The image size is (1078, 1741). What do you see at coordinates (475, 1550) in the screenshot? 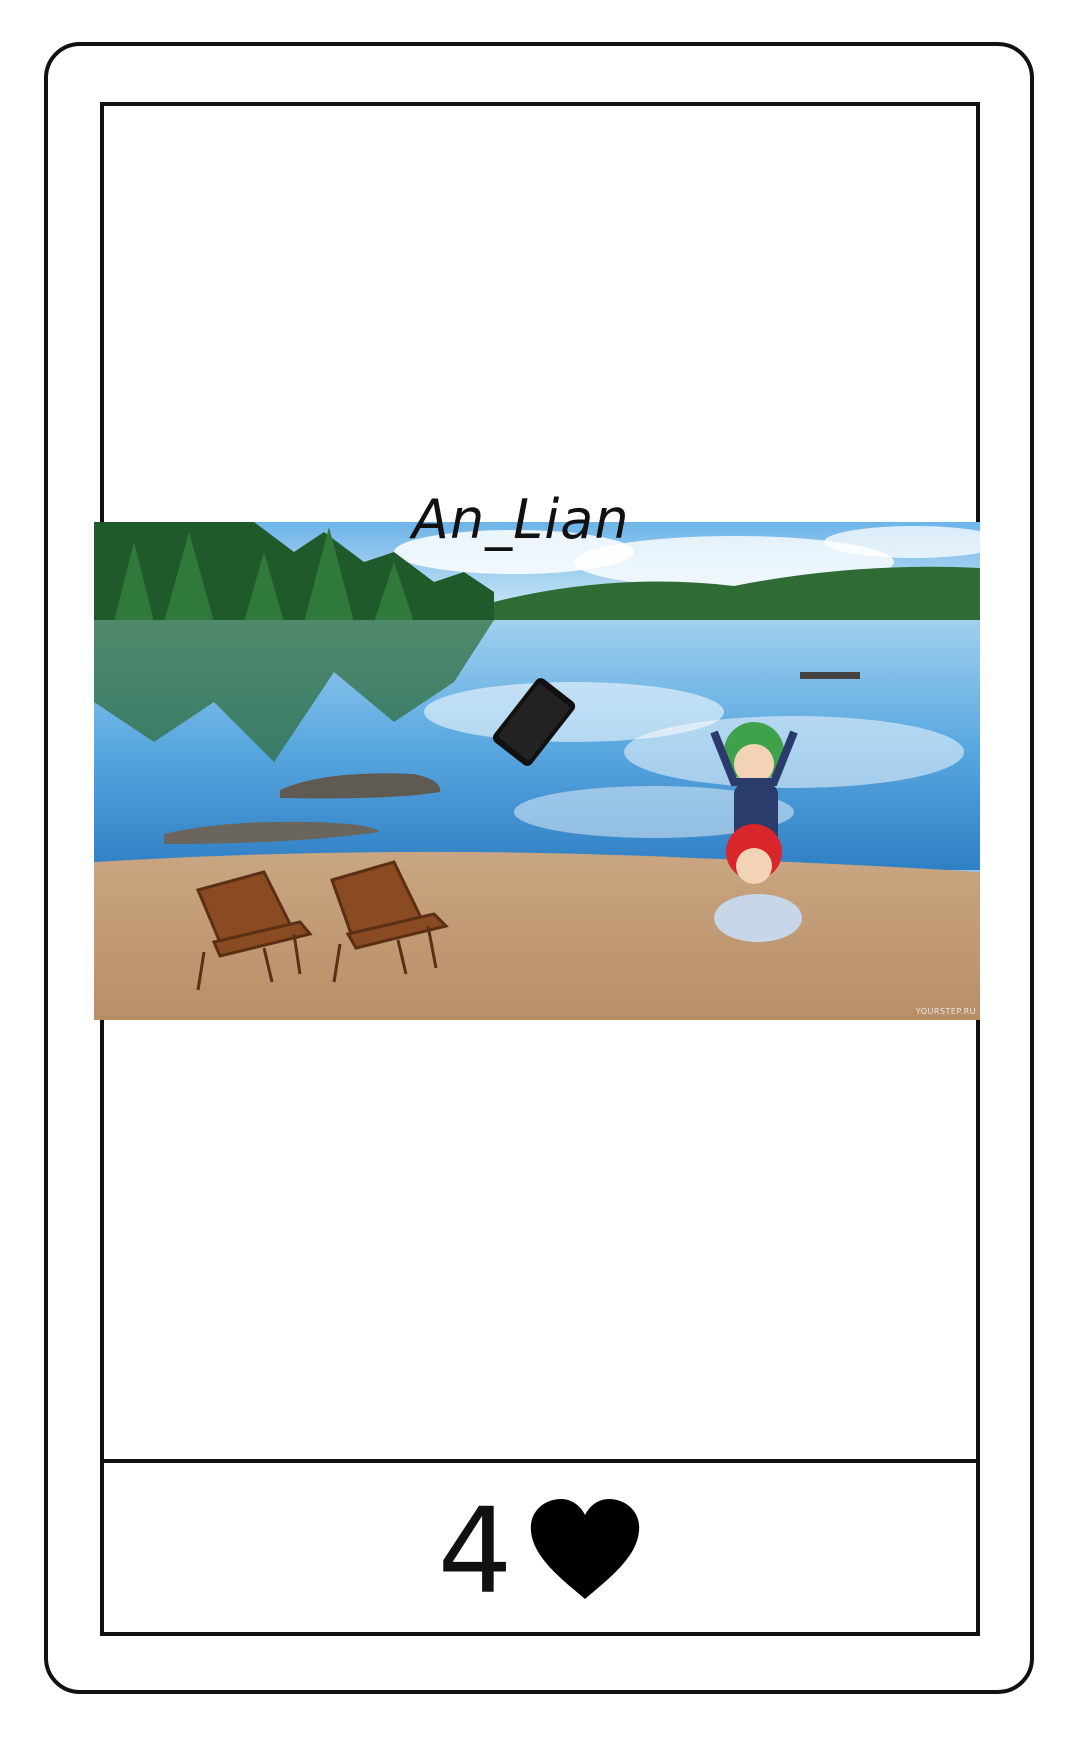
I see `like-count: 4` at bounding box center [475, 1550].